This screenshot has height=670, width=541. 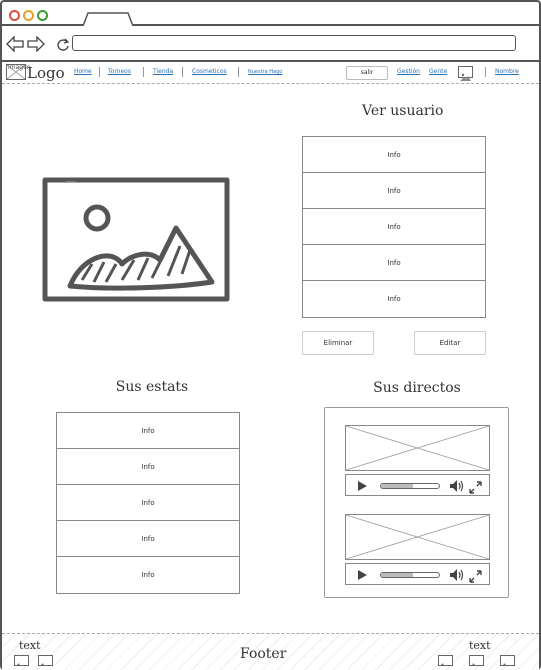 What do you see at coordinates (108, 19) in the screenshot?
I see `browser-tab` at bounding box center [108, 19].